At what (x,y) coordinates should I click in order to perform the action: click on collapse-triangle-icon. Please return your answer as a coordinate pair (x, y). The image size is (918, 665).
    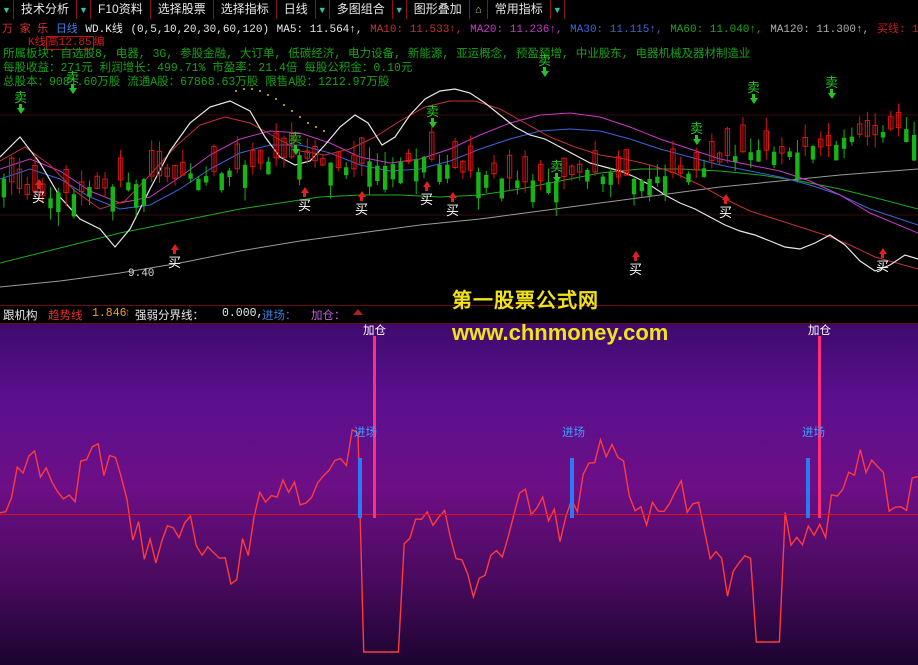
    Looking at the image, I should click on (358, 312).